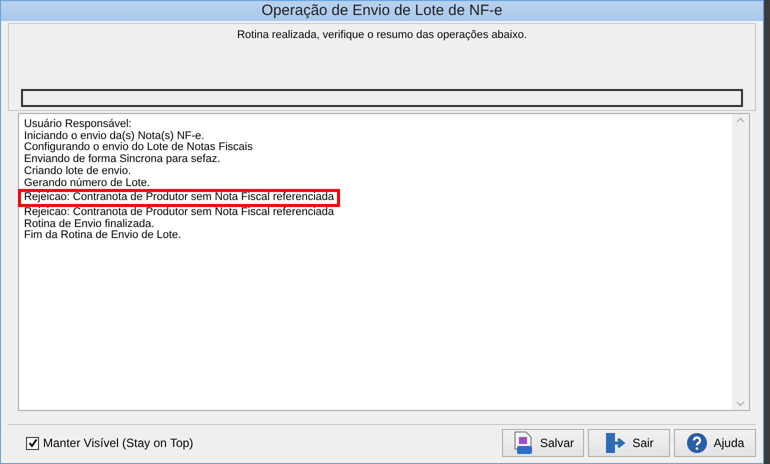 This screenshot has width=770, height=464. I want to click on exit-button: Sair, so click(629, 443).